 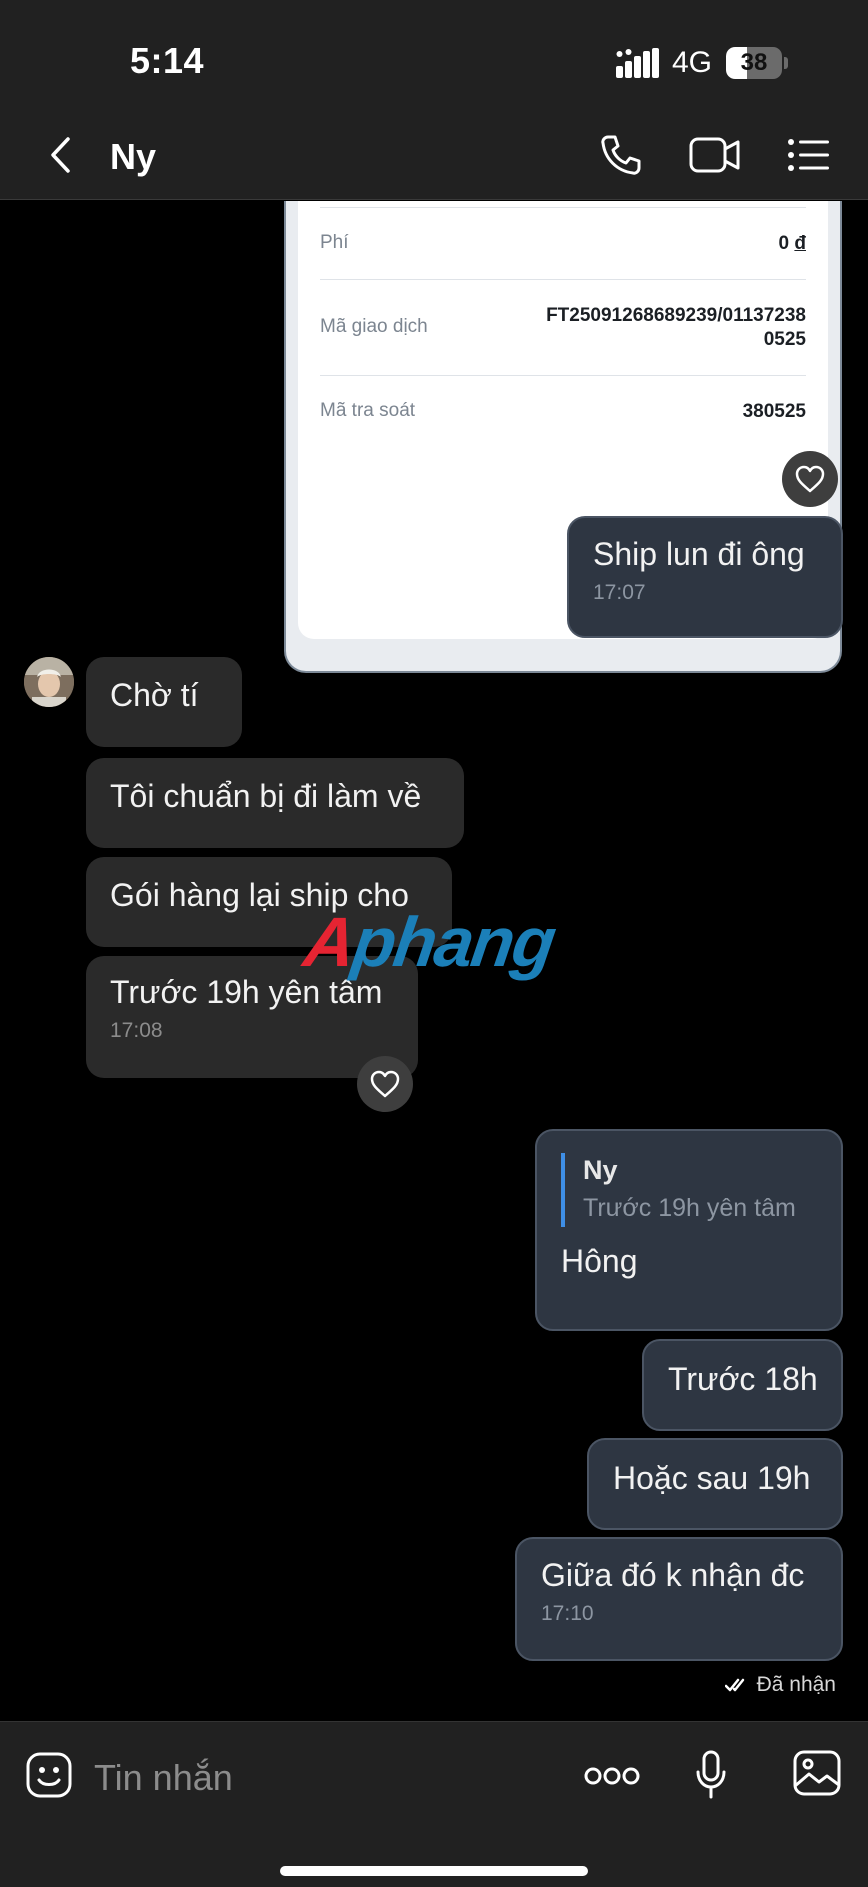 What do you see at coordinates (454, 942) in the screenshot?
I see `watermark-word: phang` at bounding box center [454, 942].